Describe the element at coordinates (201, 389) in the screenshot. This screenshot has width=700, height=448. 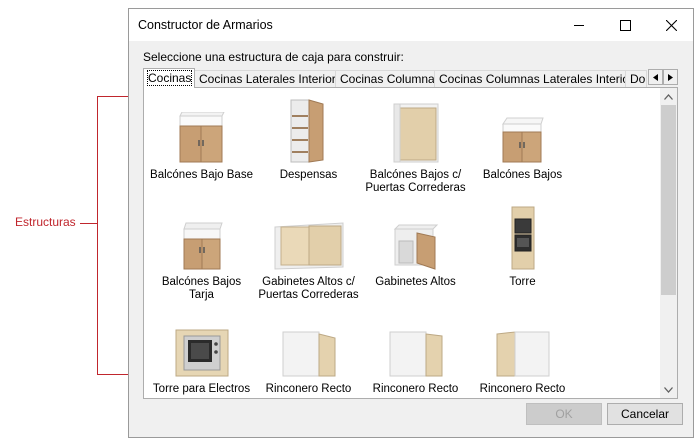
I see `item-label: Torre para Electros` at that location.